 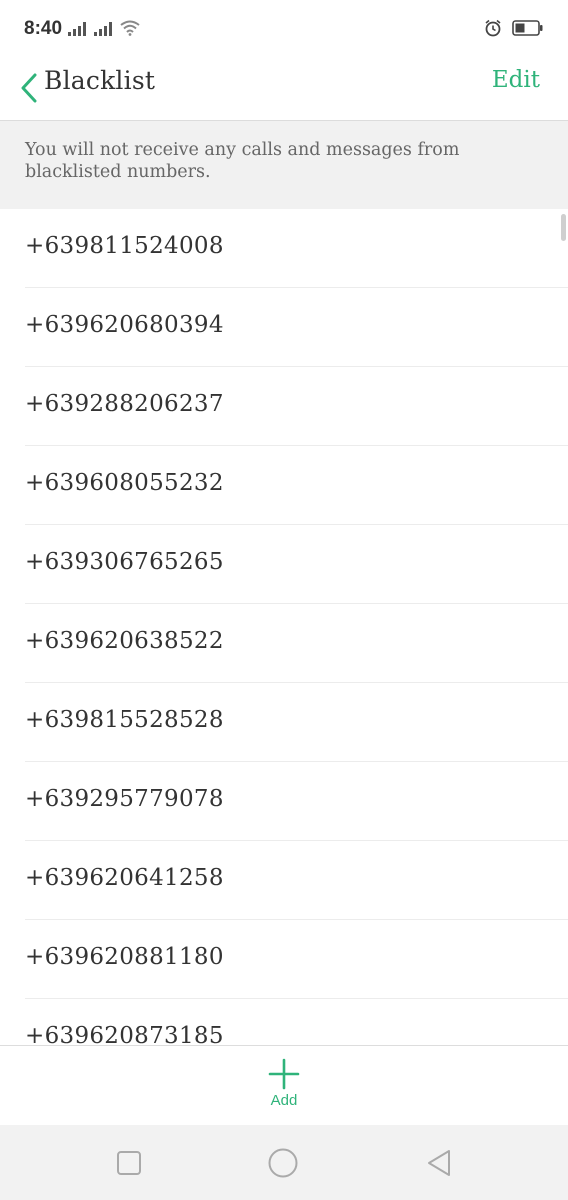 I want to click on phone-number: +639620641258, so click(x=124, y=878).